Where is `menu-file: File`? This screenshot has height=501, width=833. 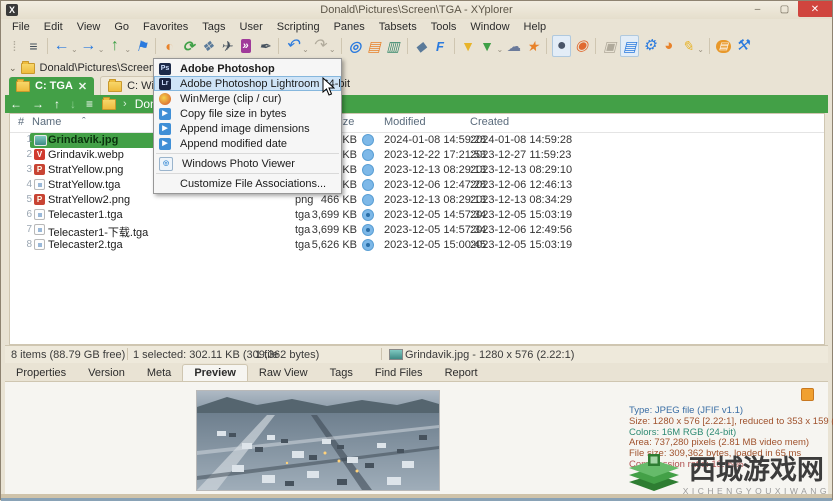 menu-file: File is located at coordinates (21, 27).